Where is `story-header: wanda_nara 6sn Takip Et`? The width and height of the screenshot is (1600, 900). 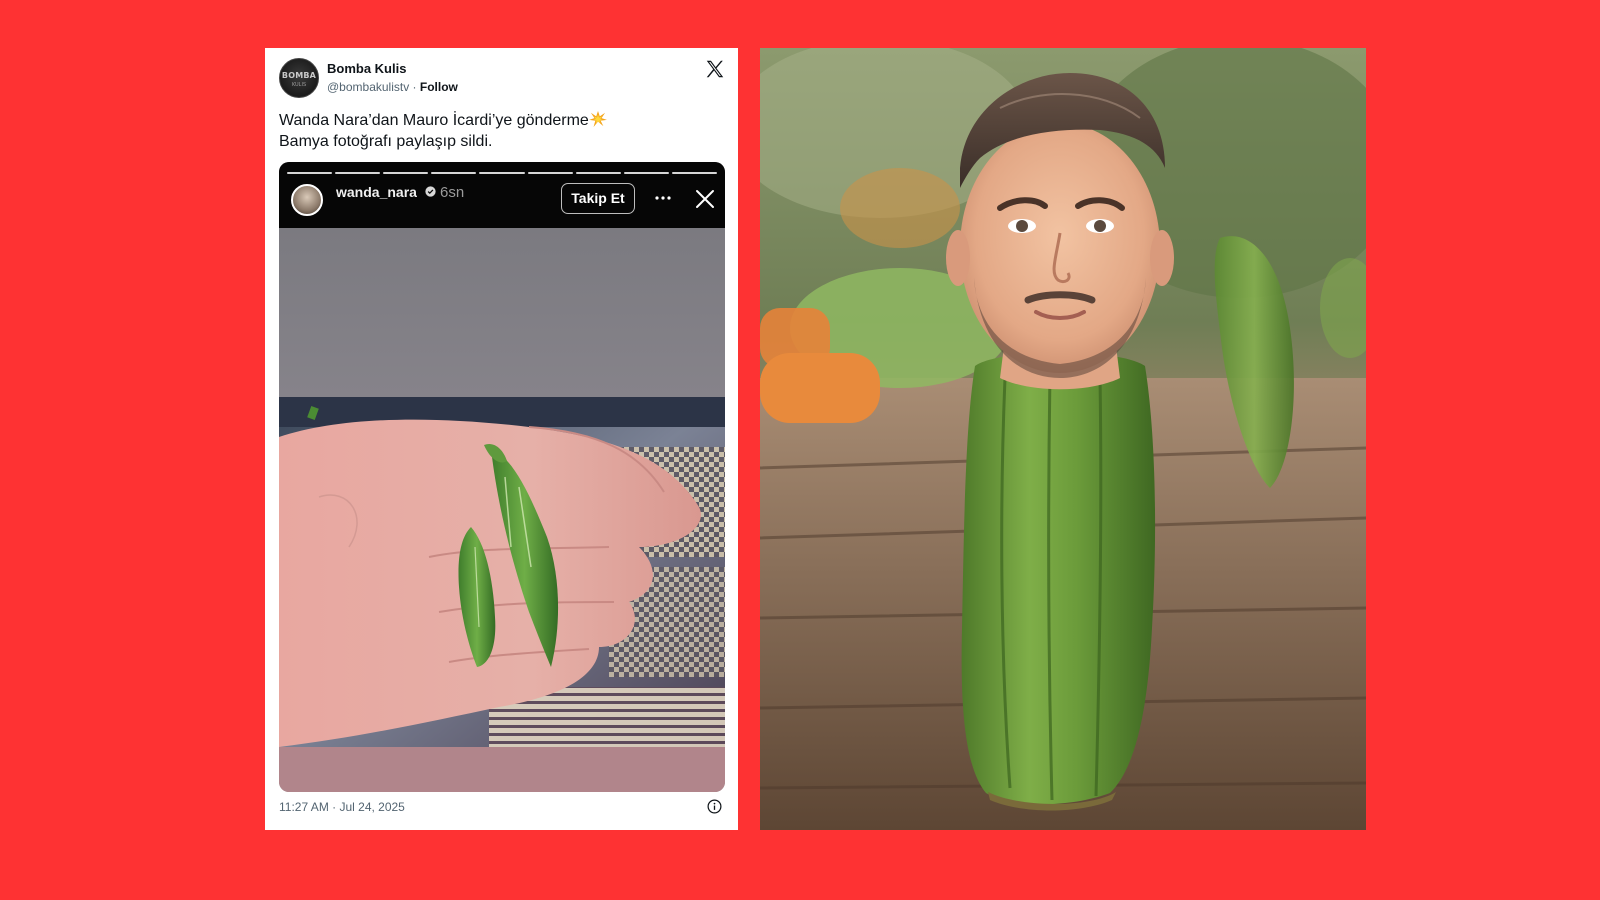
story-header: wanda_nara 6sn Takip Et is located at coordinates (502, 195).